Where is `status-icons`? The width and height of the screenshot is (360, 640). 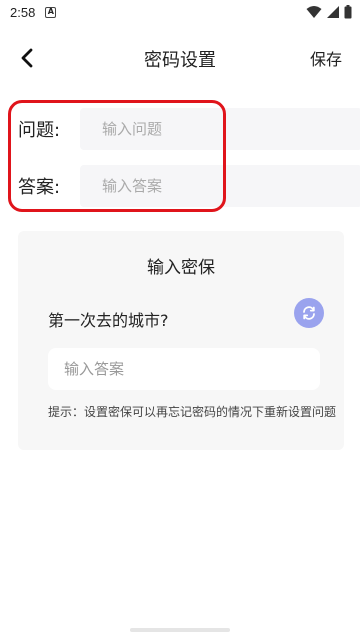
status-icons is located at coordinates (329, 12).